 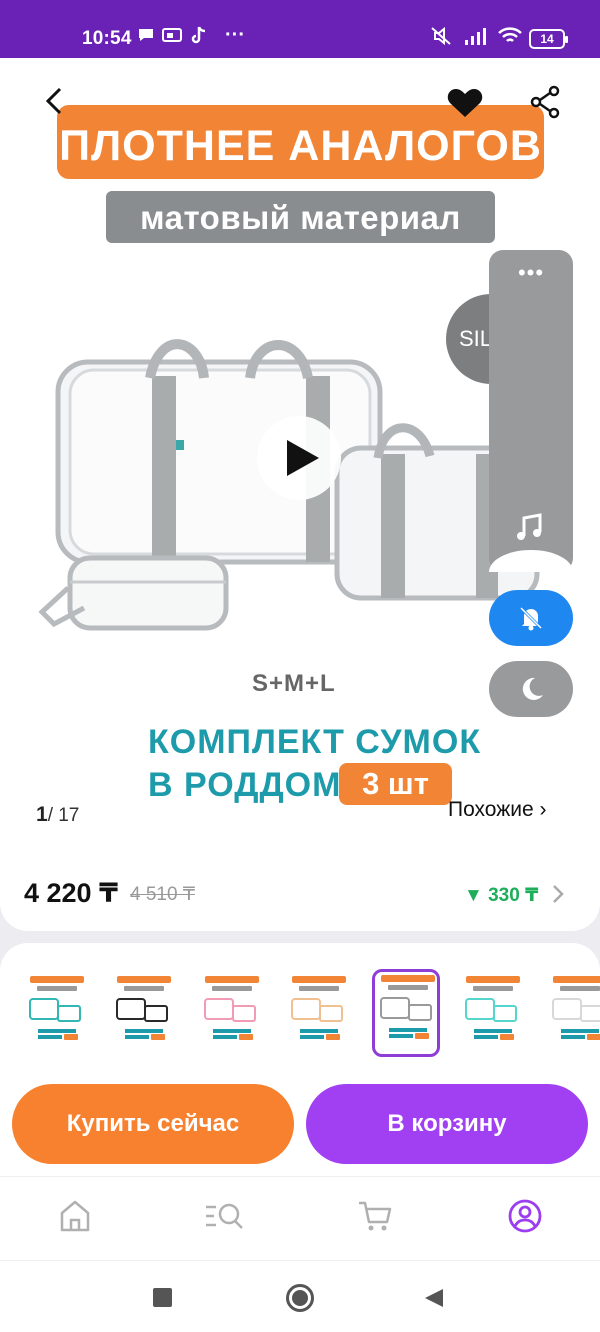 I want to click on battery-icon: 14, so click(x=548, y=39).